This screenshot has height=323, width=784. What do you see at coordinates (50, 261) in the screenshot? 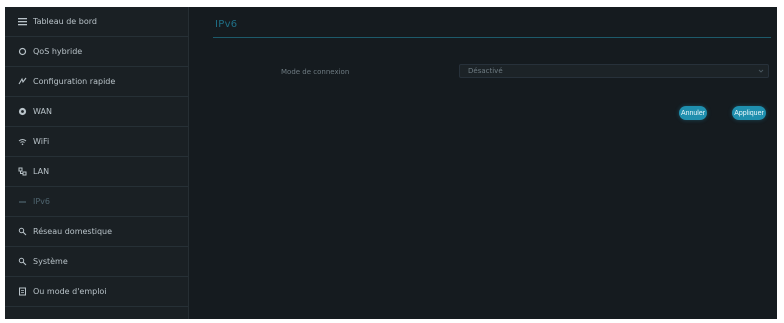
I see `sidebar-item-label: Système` at bounding box center [50, 261].